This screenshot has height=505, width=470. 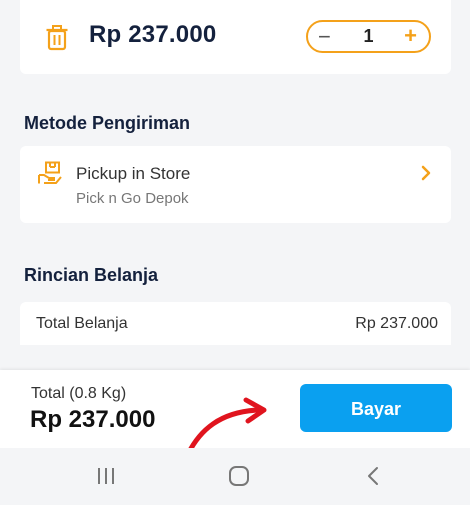 What do you see at coordinates (79, 393) in the screenshot?
I see `total-weight-label: Total (0.8 Kg)` at bounding box center [79, 393].